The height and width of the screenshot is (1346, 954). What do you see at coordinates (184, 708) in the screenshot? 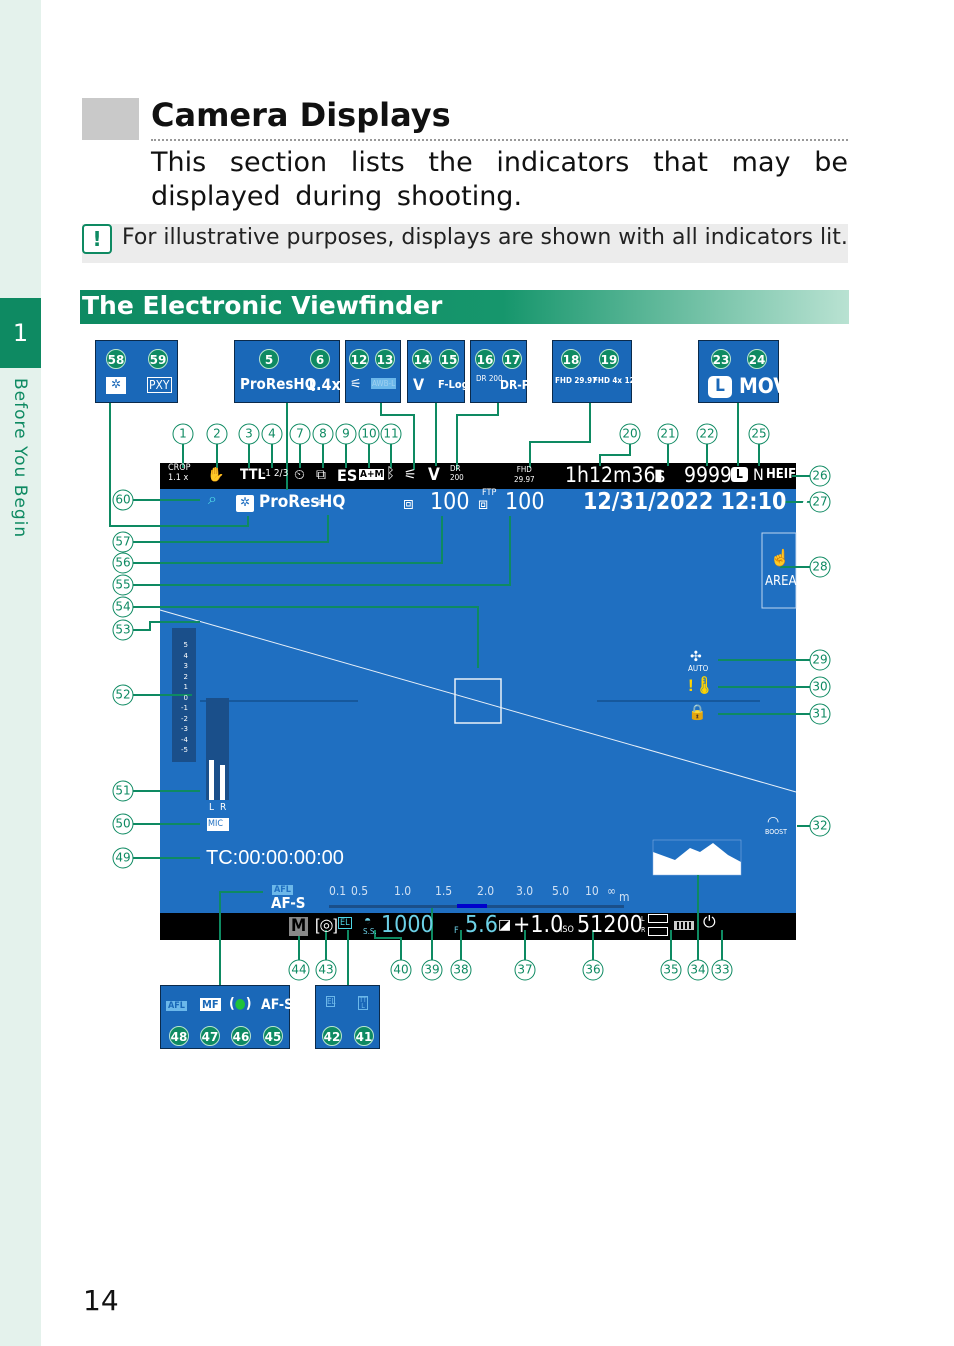
I see `exposure-scale-tick: -1` at bounding box center [184, 708].